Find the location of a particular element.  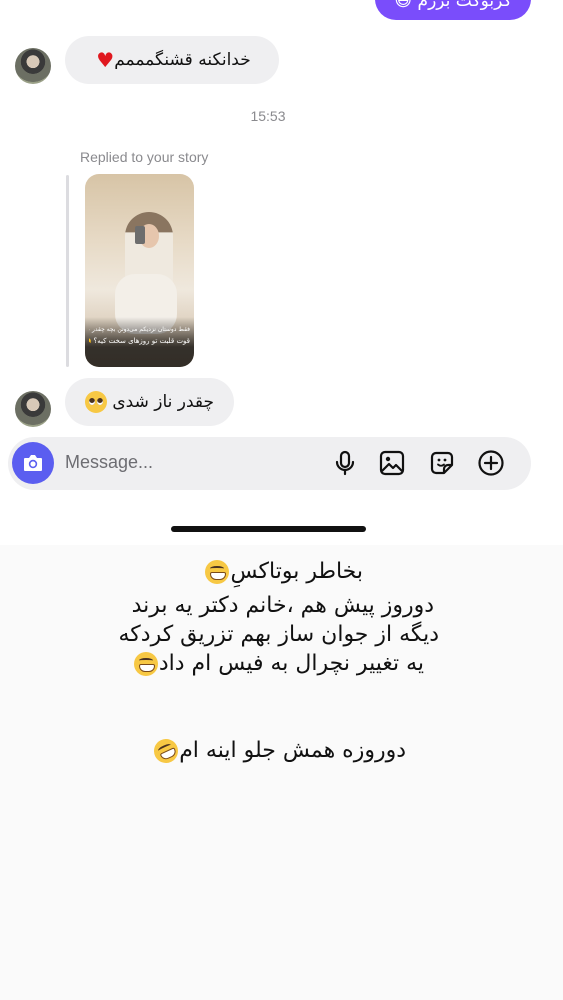

note-line-5: دوروزه همش جلو اینه ام is located at coordinates (278, 751).